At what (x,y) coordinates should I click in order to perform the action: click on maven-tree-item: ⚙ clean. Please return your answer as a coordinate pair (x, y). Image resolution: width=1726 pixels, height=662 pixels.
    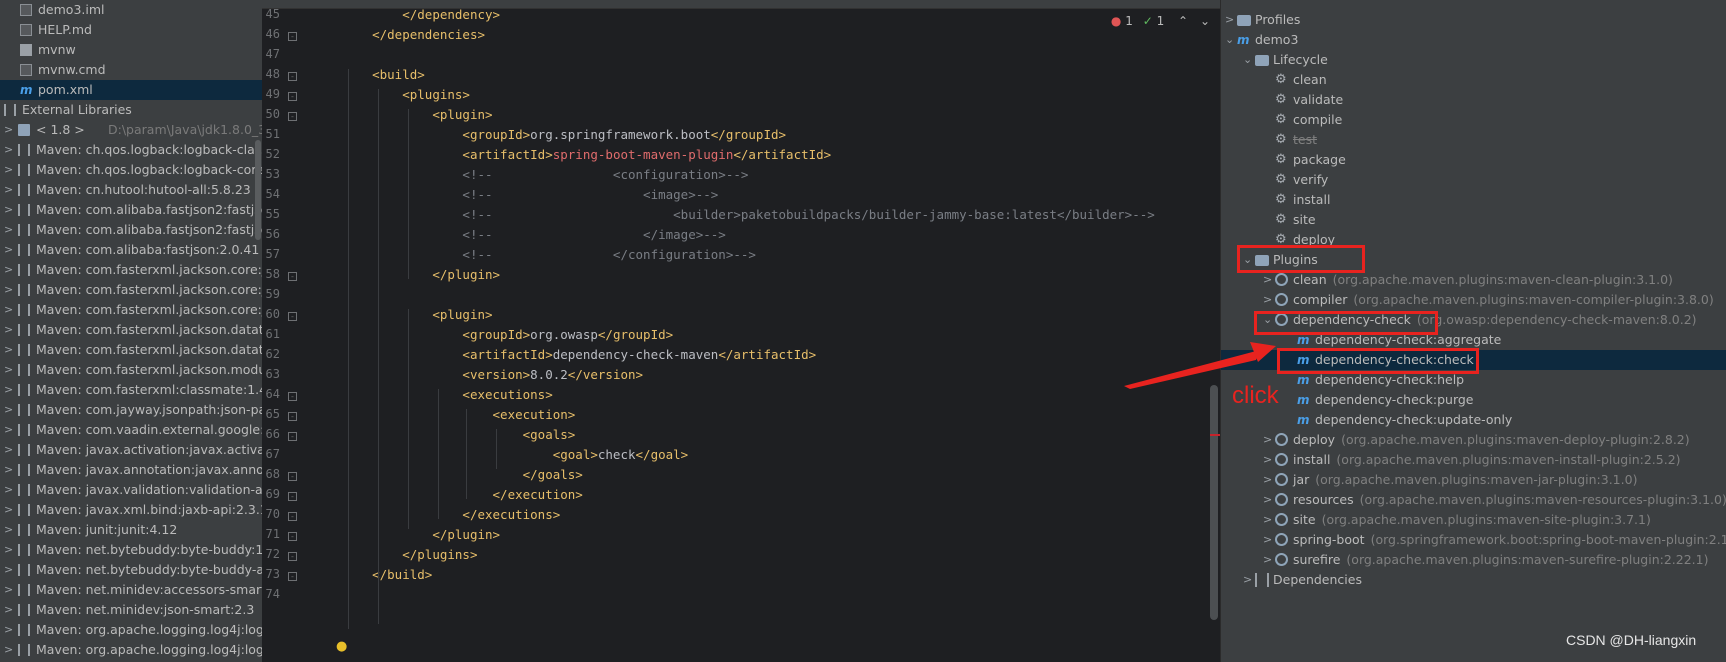
    Looking at the image, I should click on (1473, 80).